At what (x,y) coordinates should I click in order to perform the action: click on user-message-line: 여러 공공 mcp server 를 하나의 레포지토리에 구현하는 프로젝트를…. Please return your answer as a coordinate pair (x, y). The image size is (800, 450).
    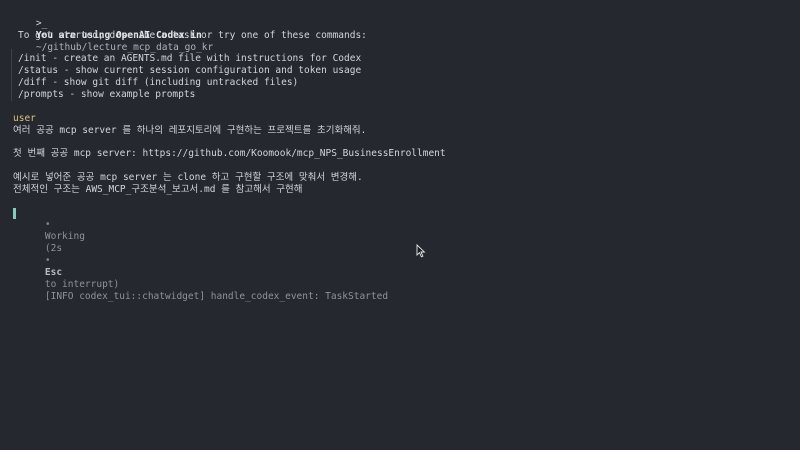
    Looking at the image, I should click on (190, 130).